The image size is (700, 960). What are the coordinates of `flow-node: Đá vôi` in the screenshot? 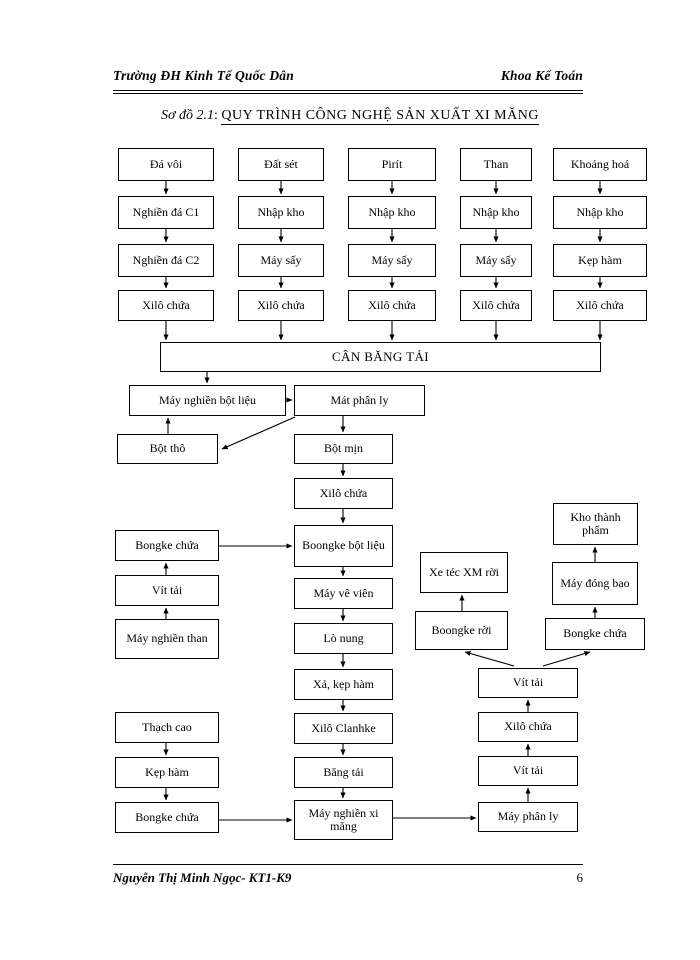 It's located at (166, 164).